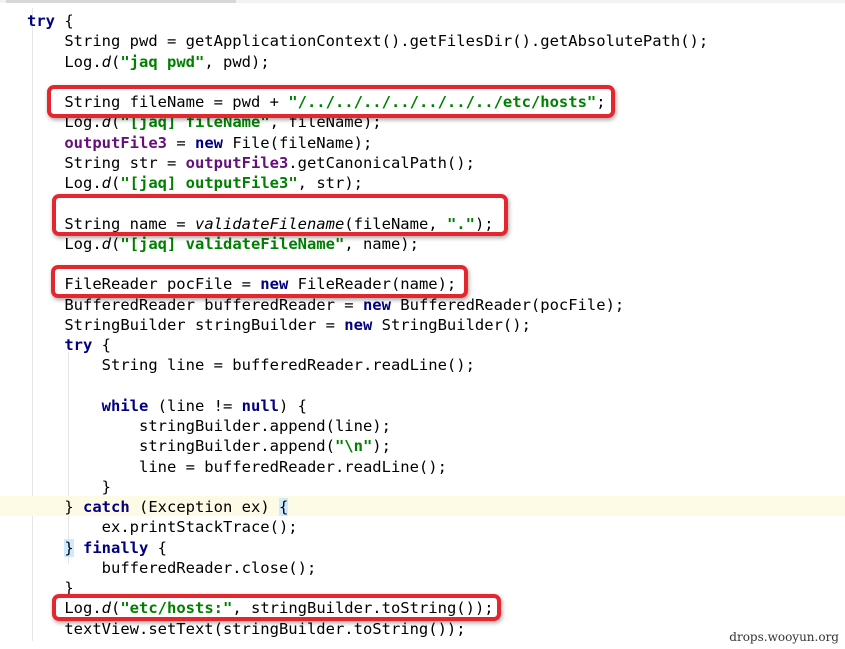  Describe the element at coordinates (106, 162) in the screenshot. I see `code-token: String str =` at that location.